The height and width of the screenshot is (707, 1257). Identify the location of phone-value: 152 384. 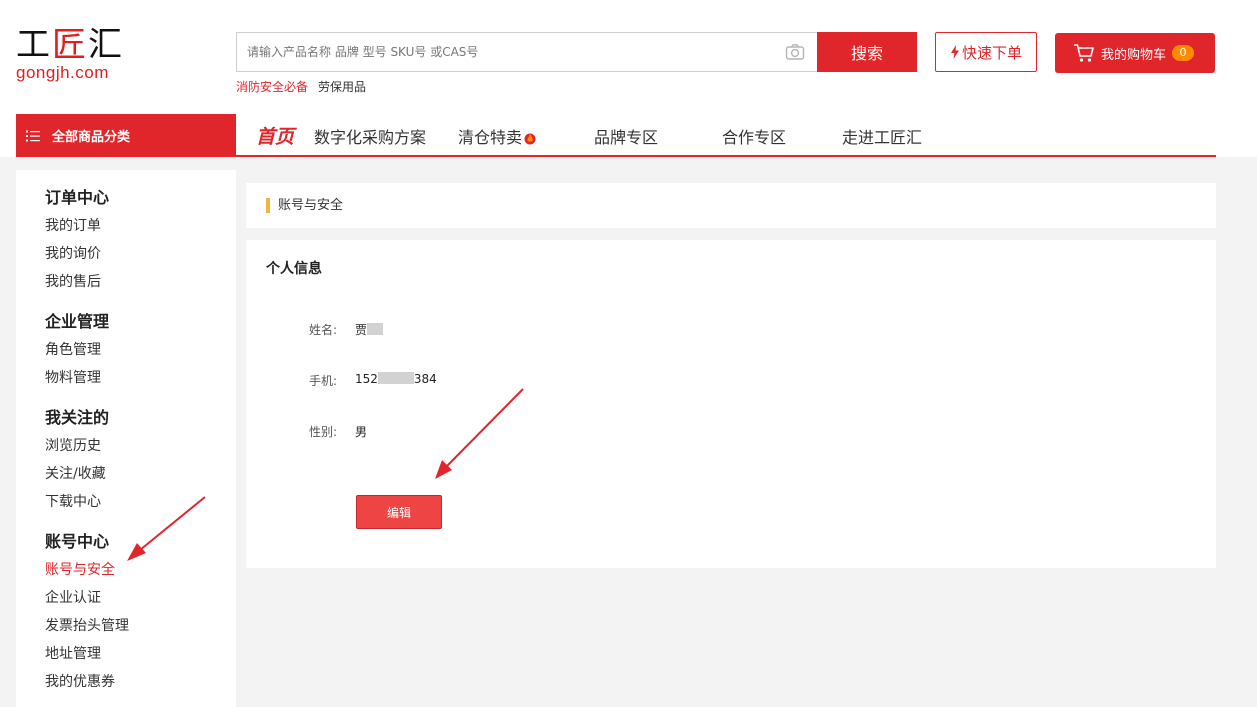
(396, 379).